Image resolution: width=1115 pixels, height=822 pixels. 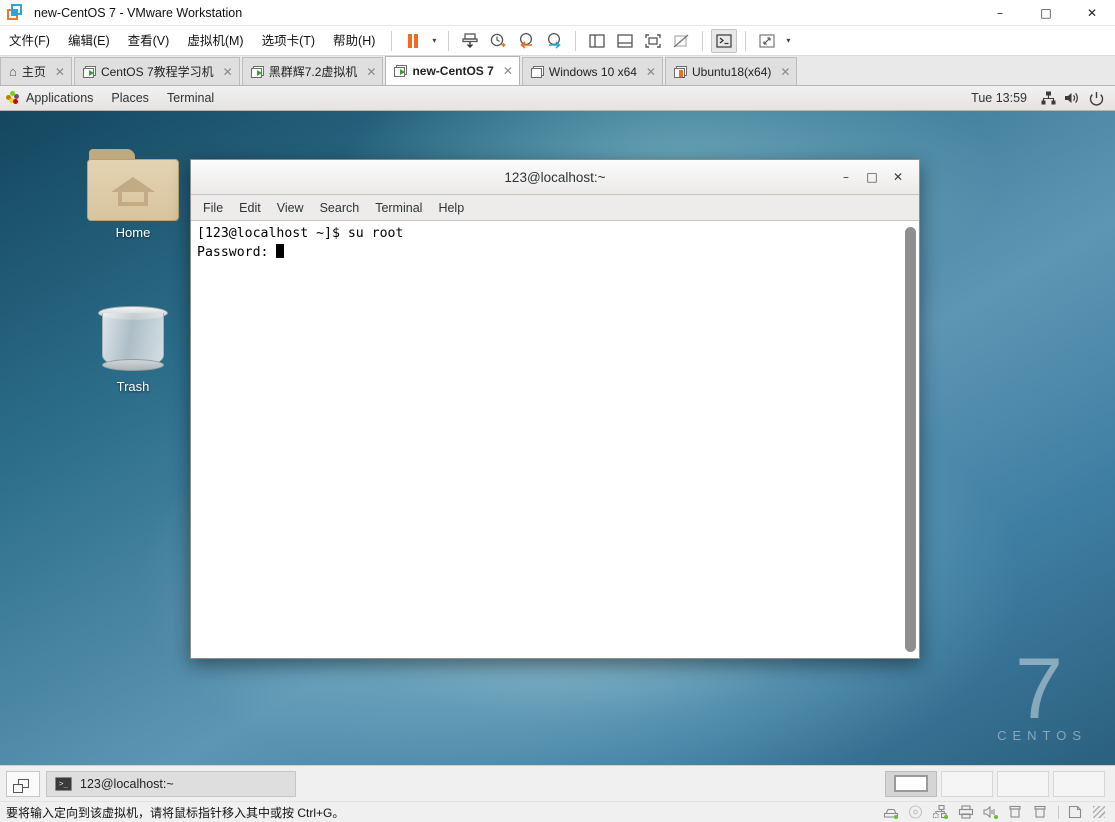 I want to click on tab-home: ⌂ 主页 ✕, so click(x=36, y=71).